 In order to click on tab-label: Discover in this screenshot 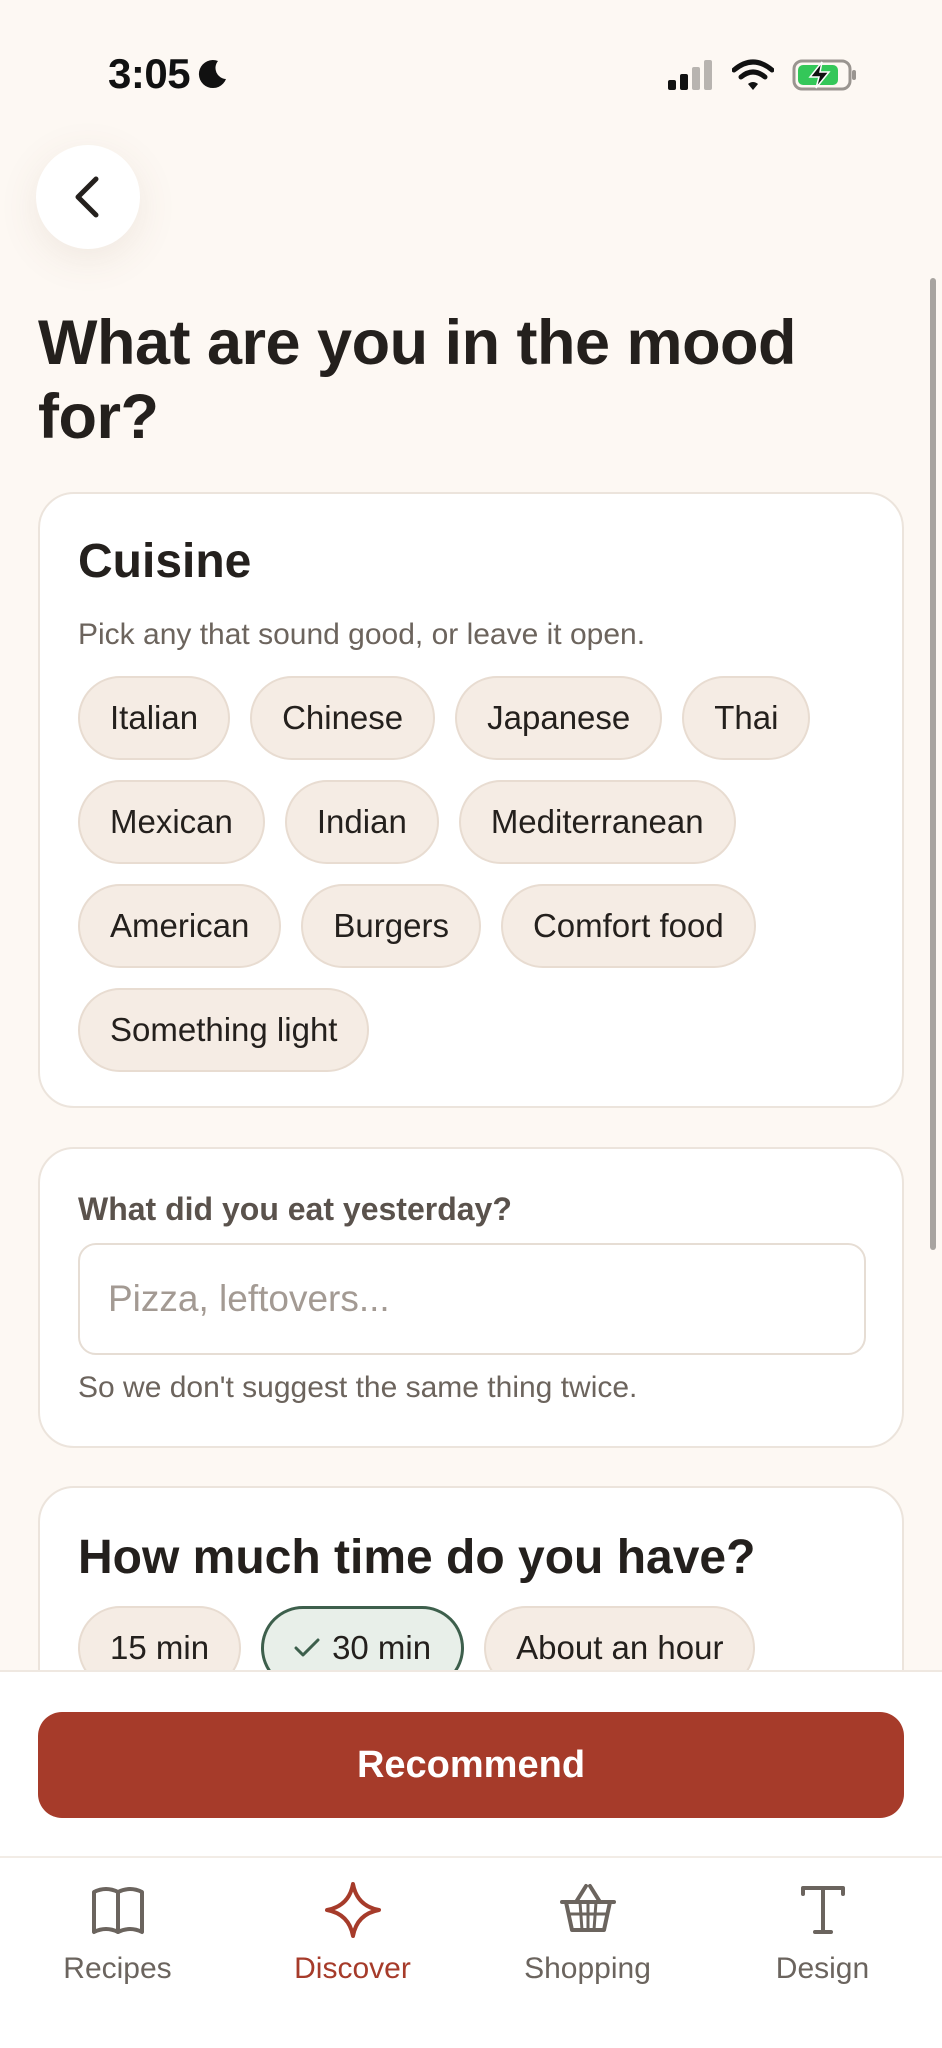, I will do `click(352, 1968)`.